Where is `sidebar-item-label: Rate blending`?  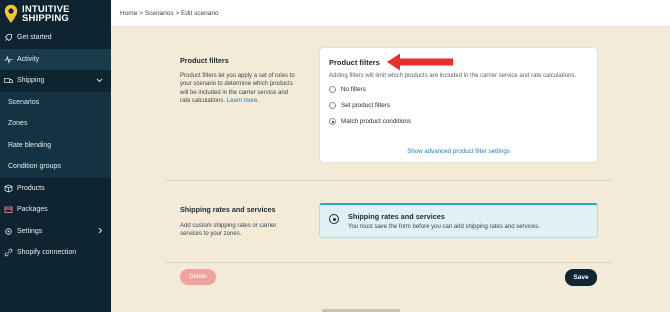 sidebar-item-label: Rate blending is located at coordinates (30, 145).